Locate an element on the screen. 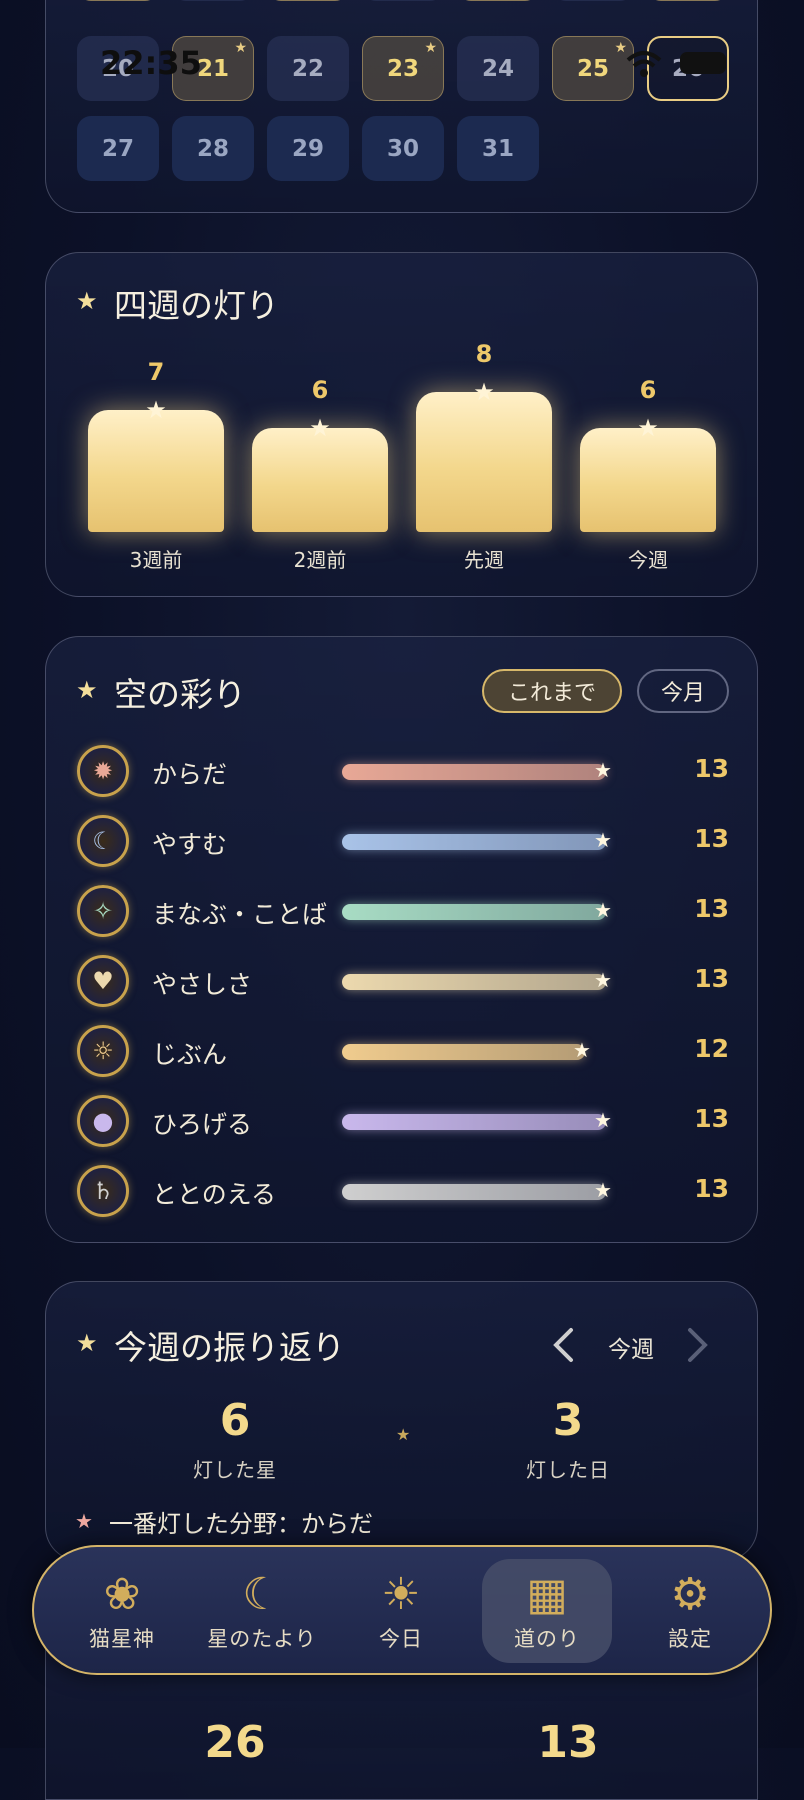  category-row: ♄ ととのえる ★ 13 is located at coordinates (402, 1192).